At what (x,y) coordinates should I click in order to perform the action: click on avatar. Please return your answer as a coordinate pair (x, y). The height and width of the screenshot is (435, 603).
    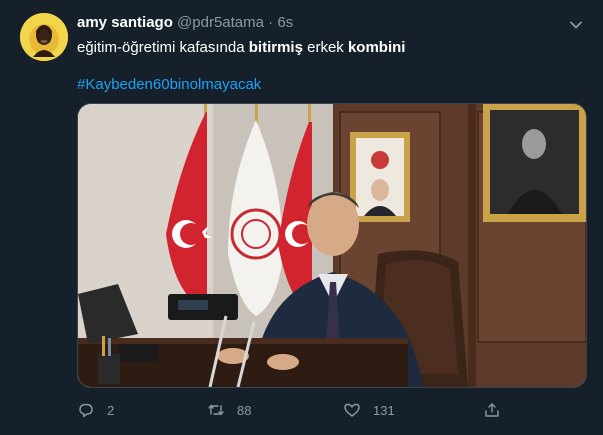
    Looking at the image, I should click on (44, 37).